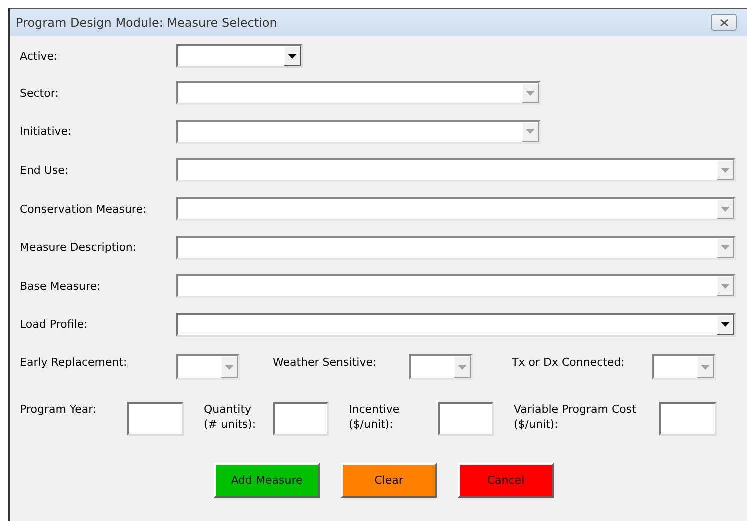 This screenshot has height=521, width=747. What do you see at coordinates (325, 362) in the screenshot?
I see `field-label: Weather Sensitive:` at bounding box center [325, 362].